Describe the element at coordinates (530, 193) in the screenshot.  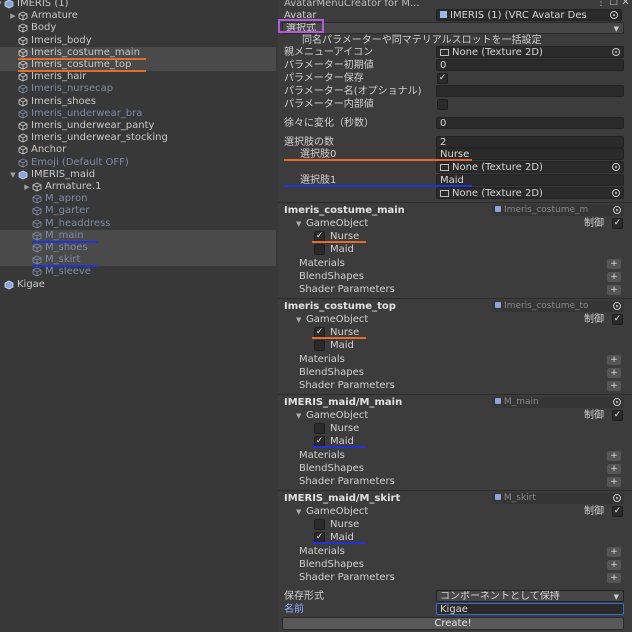
I see `choice1-icon-field: None (Texture 2D)` at that location.